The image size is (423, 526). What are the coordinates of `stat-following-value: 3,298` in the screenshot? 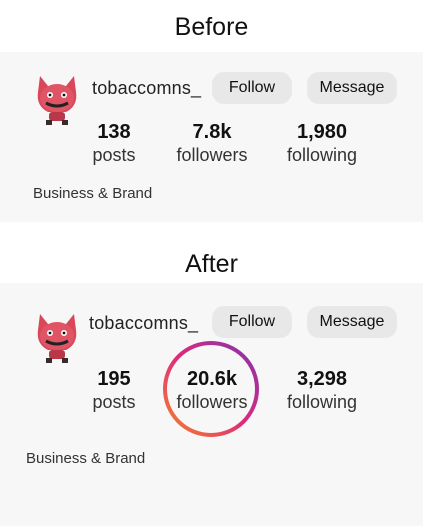 It's located at (322, 379).